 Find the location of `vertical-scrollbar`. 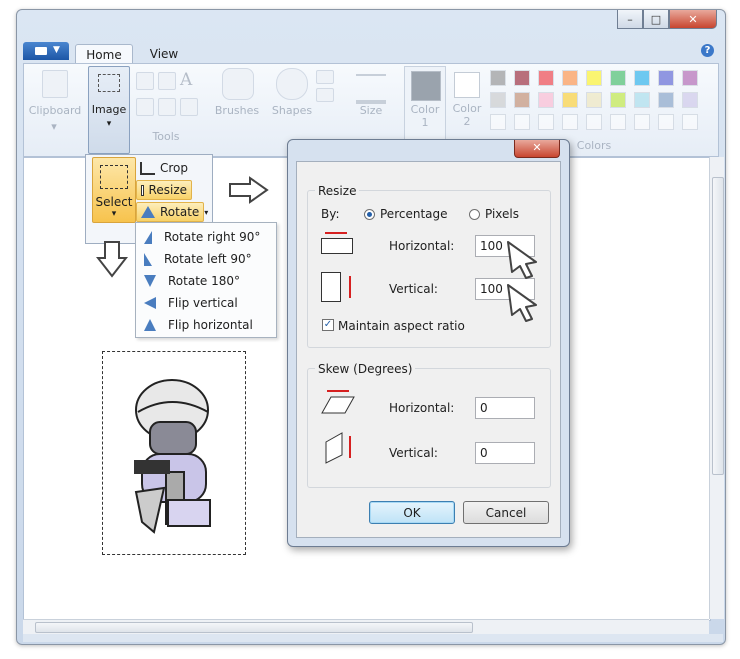

vertical-scrollbar is located at coordinates (716, 388).